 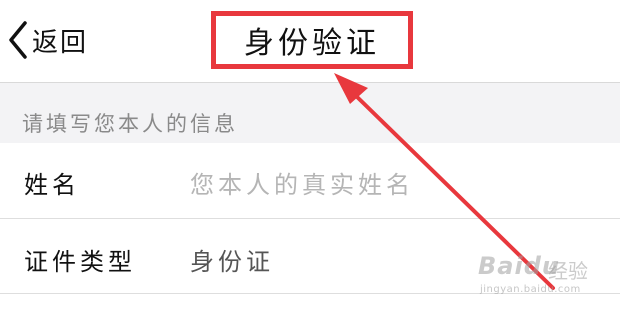 What do you see at coordinates (568, 271) in the screenshot?
I see `watermark-product: 经验` at bounding box center [568, 271].